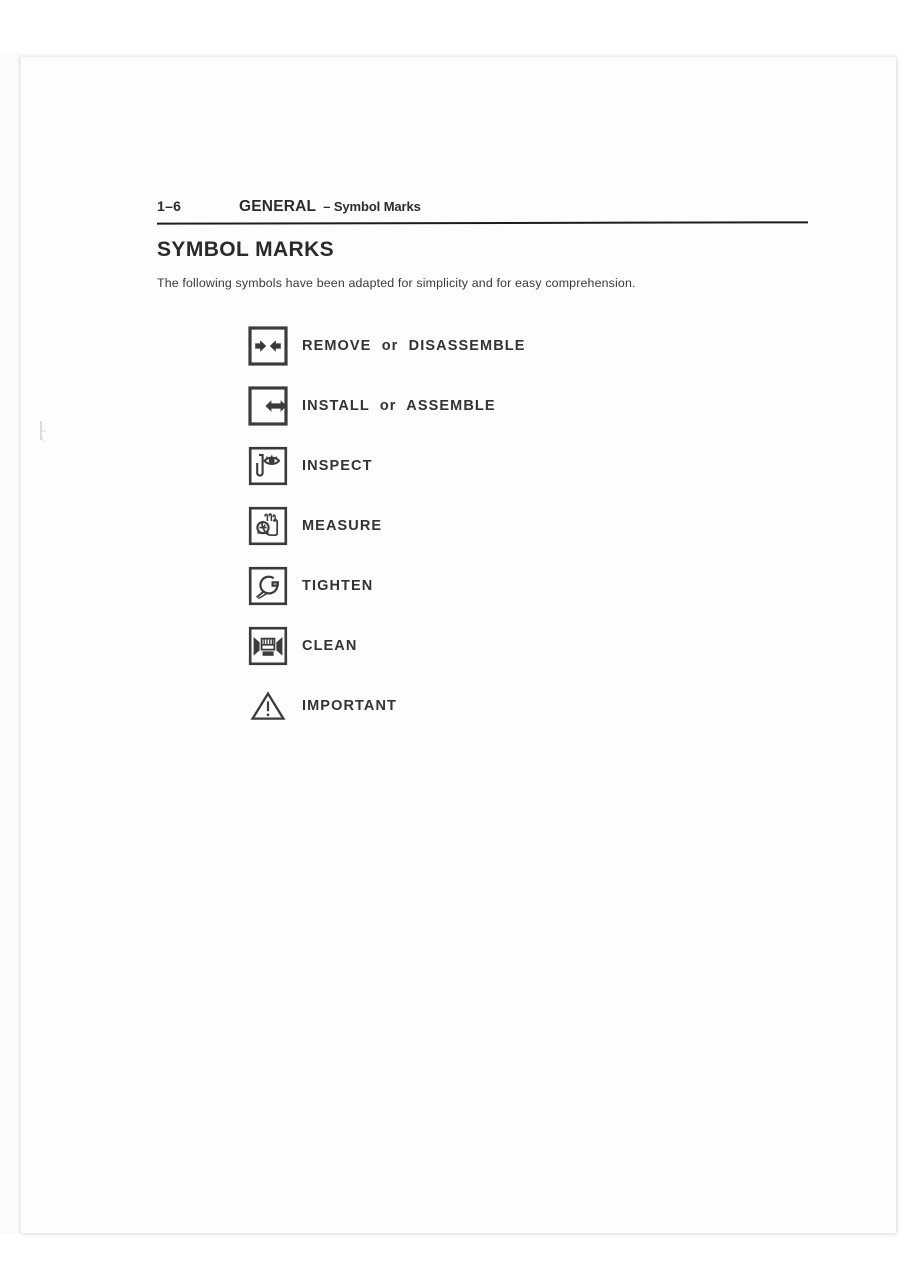 This screenshot has width=909, height=1286. Describe the element at coordinates (268, 706) in the screenshot. I see `warning-triangle-icon` at that location.